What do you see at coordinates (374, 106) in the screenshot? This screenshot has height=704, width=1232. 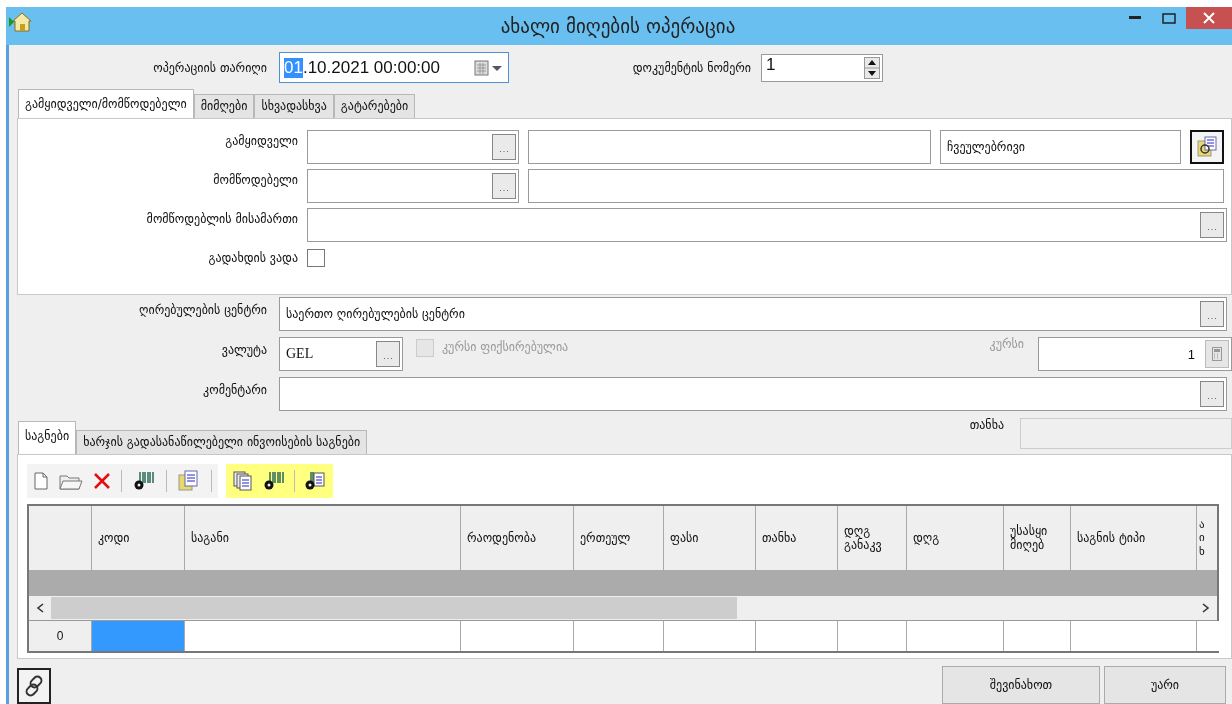 I see `tab: გატარებები` at bounding box center [374, 106].